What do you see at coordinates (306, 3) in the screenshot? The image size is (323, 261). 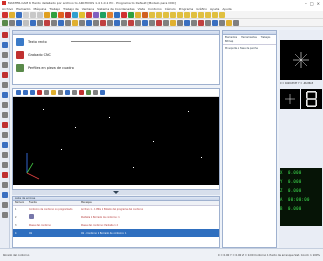 I see `minimize-icon: –` at bounding box center [306, 3].